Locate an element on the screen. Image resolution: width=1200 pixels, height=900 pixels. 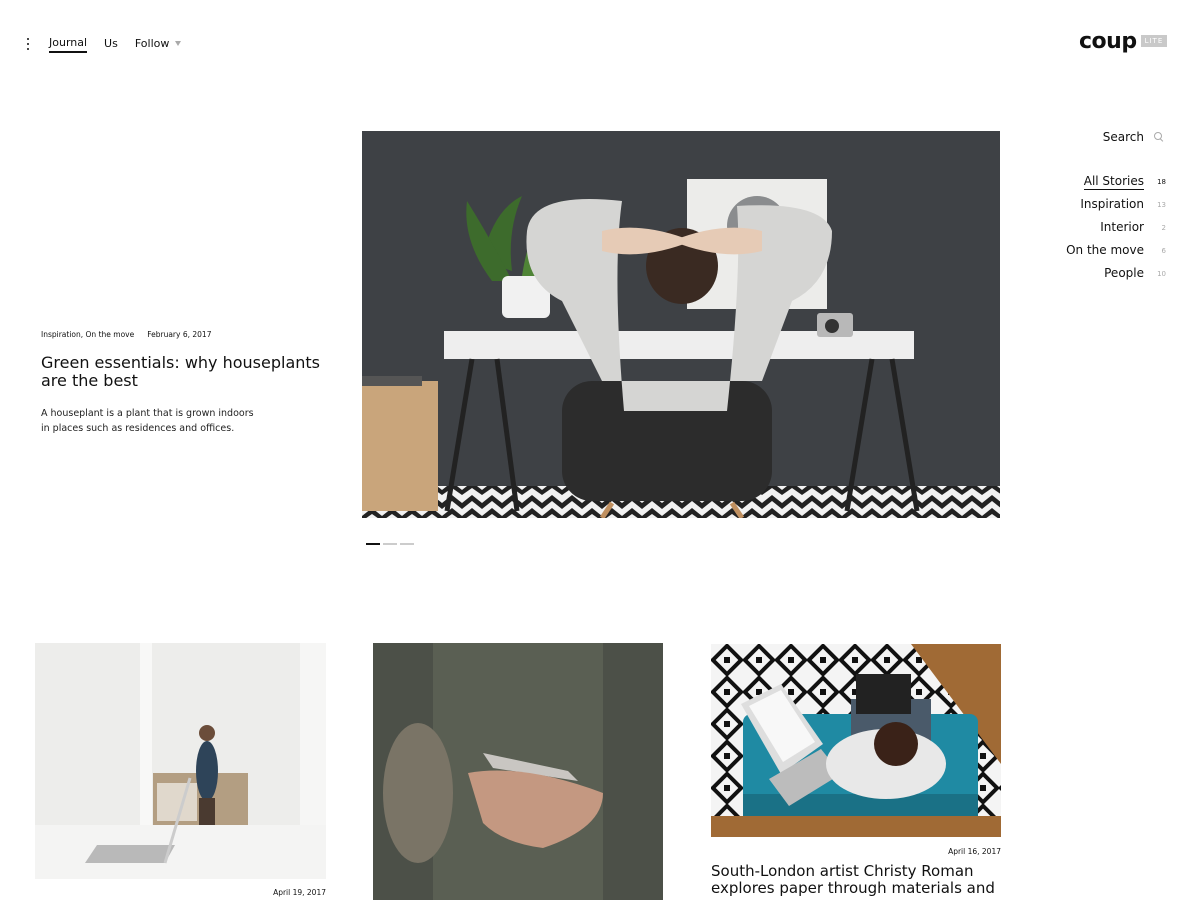
category-label: On the move is located at coordinates (1105, 250).